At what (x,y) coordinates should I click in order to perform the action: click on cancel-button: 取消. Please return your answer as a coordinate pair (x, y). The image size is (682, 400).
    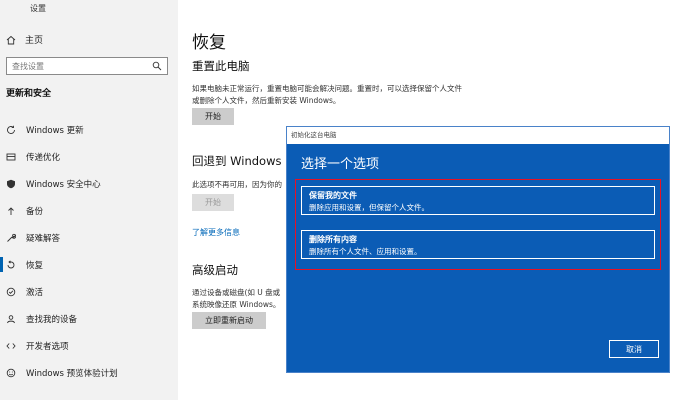
    Looking at the image, I should click on (634, 349).